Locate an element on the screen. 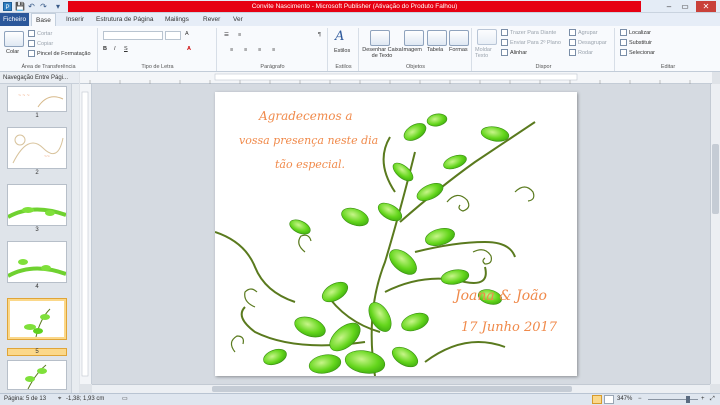  zoom-in-icon: + is located at coordinates (703, 399).